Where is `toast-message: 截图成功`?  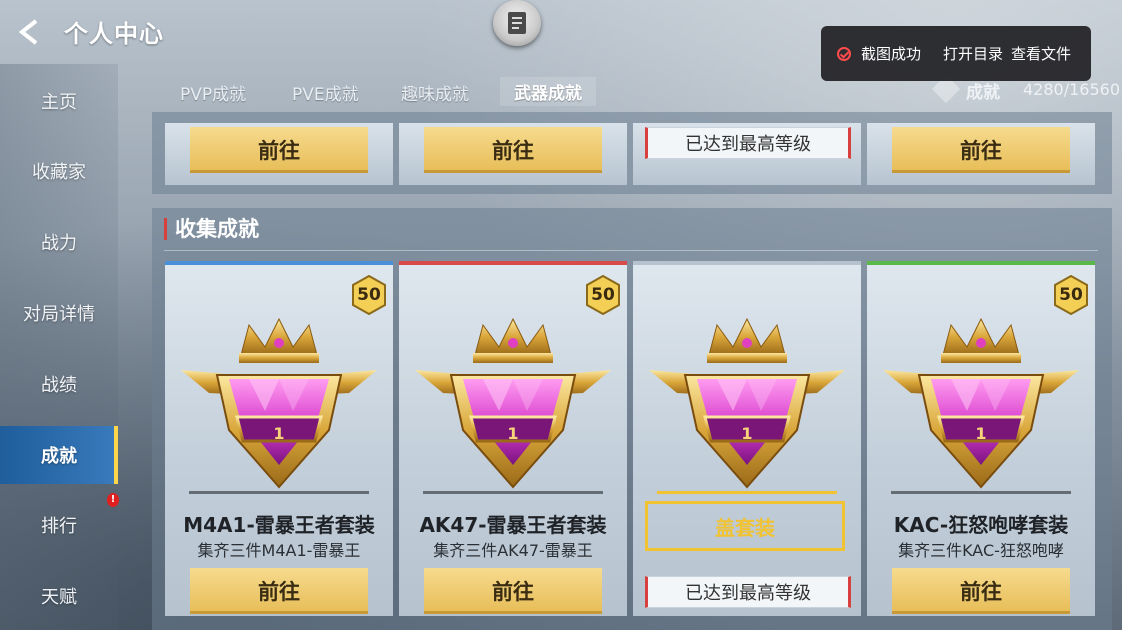
toast-message: 截图成功 is located at coordinates (891, 54).